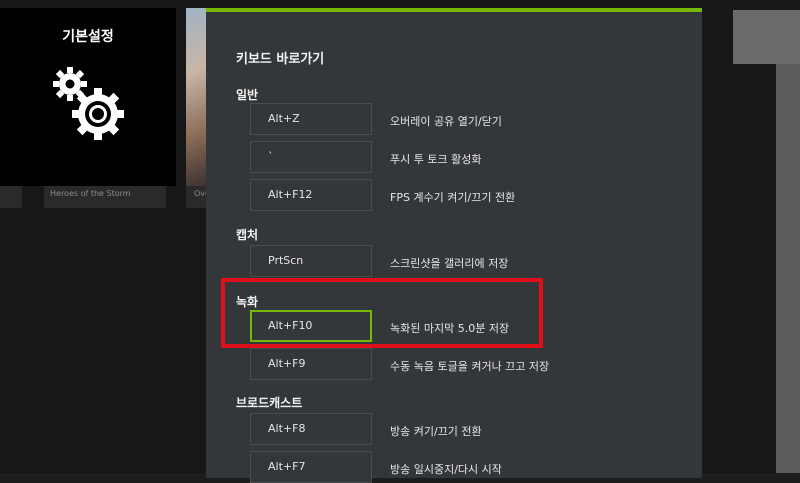  Describe the element at coordinates (436, 159) in the screenshot. I see `shortcut-description: 푸시 투 토크 활성화` at that location.